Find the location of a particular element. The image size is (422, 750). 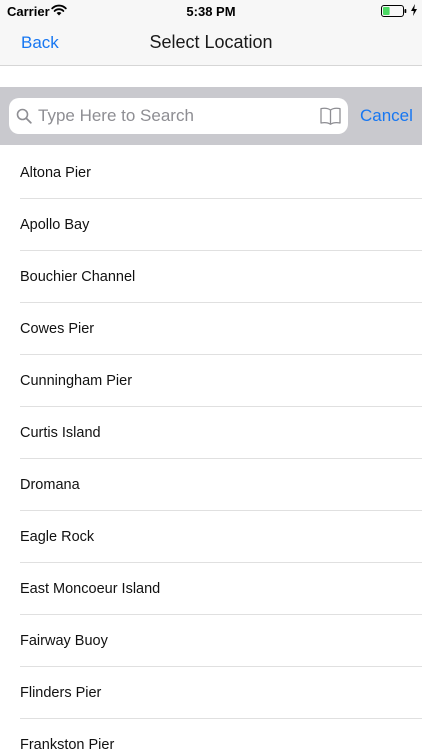

page-title: Select Location is located at coordinates (211, 42).